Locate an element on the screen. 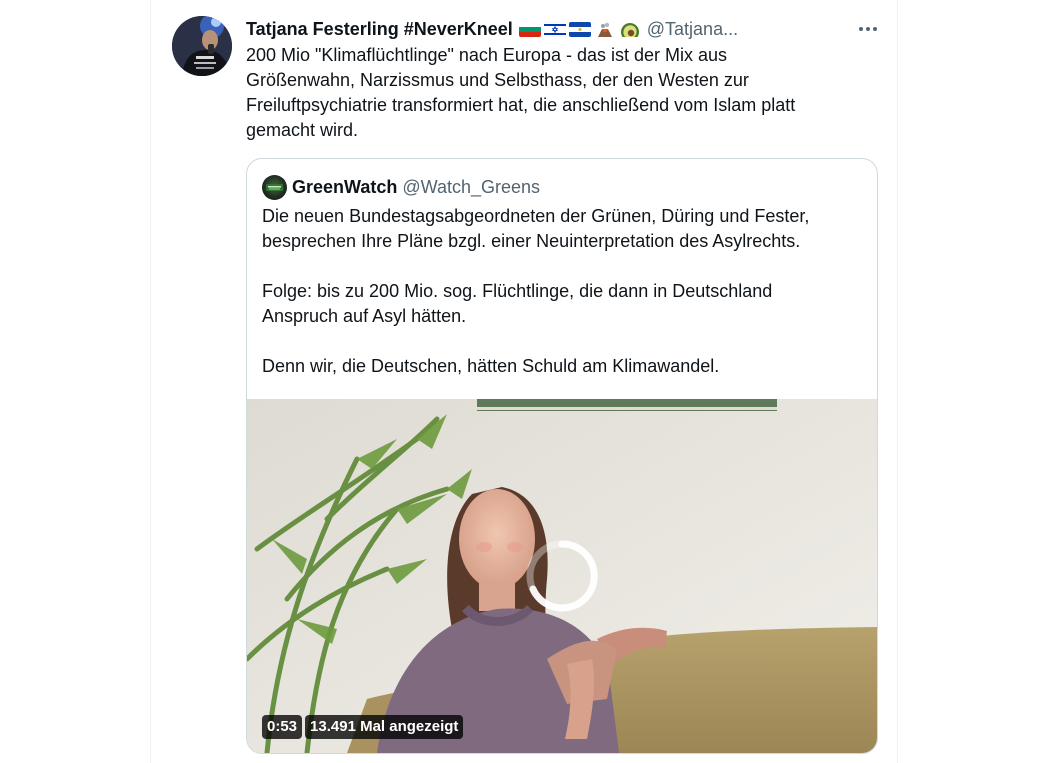  video-view-count: 13.491 Mal angezeigt is located at coordinates (384, 727).